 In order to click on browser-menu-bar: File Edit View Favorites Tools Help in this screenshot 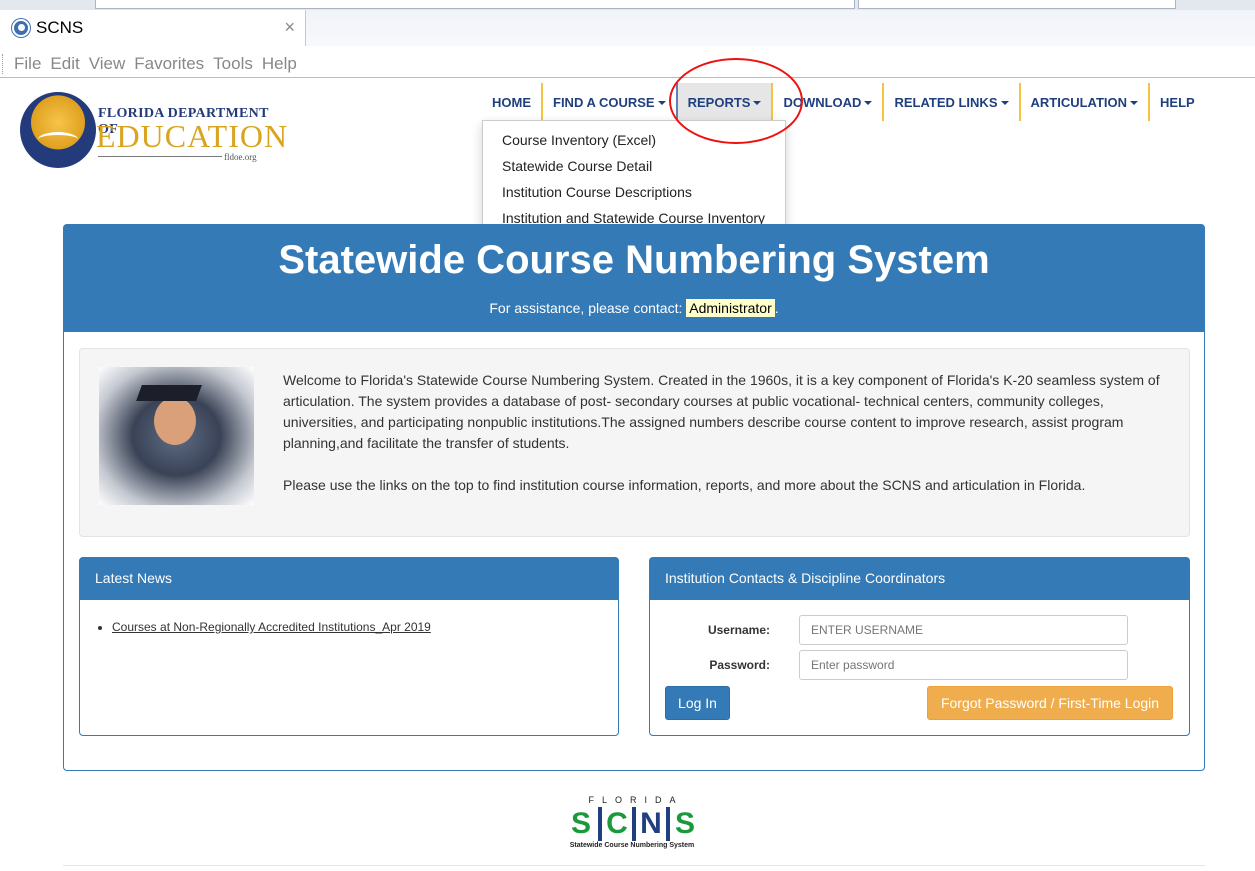, I will do `click(627, 64)`.